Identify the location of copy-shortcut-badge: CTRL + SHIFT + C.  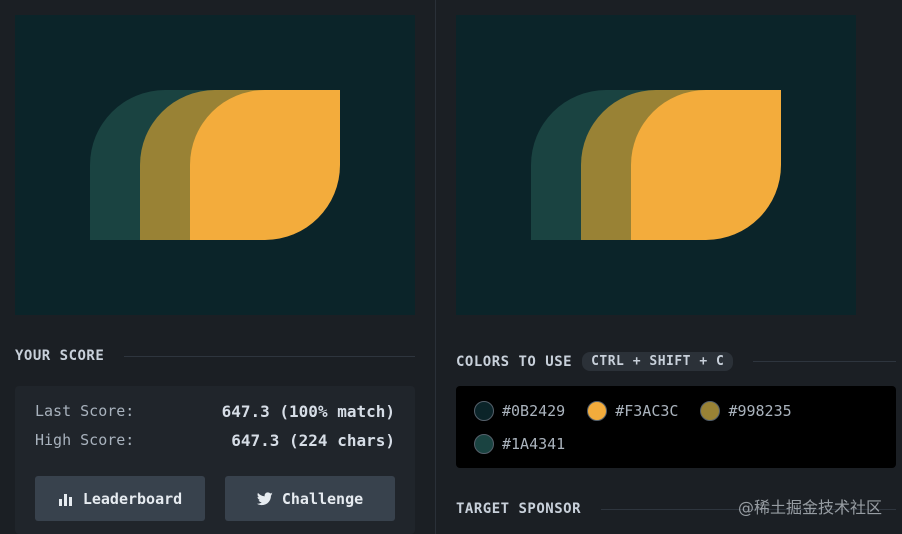
(658, 361).